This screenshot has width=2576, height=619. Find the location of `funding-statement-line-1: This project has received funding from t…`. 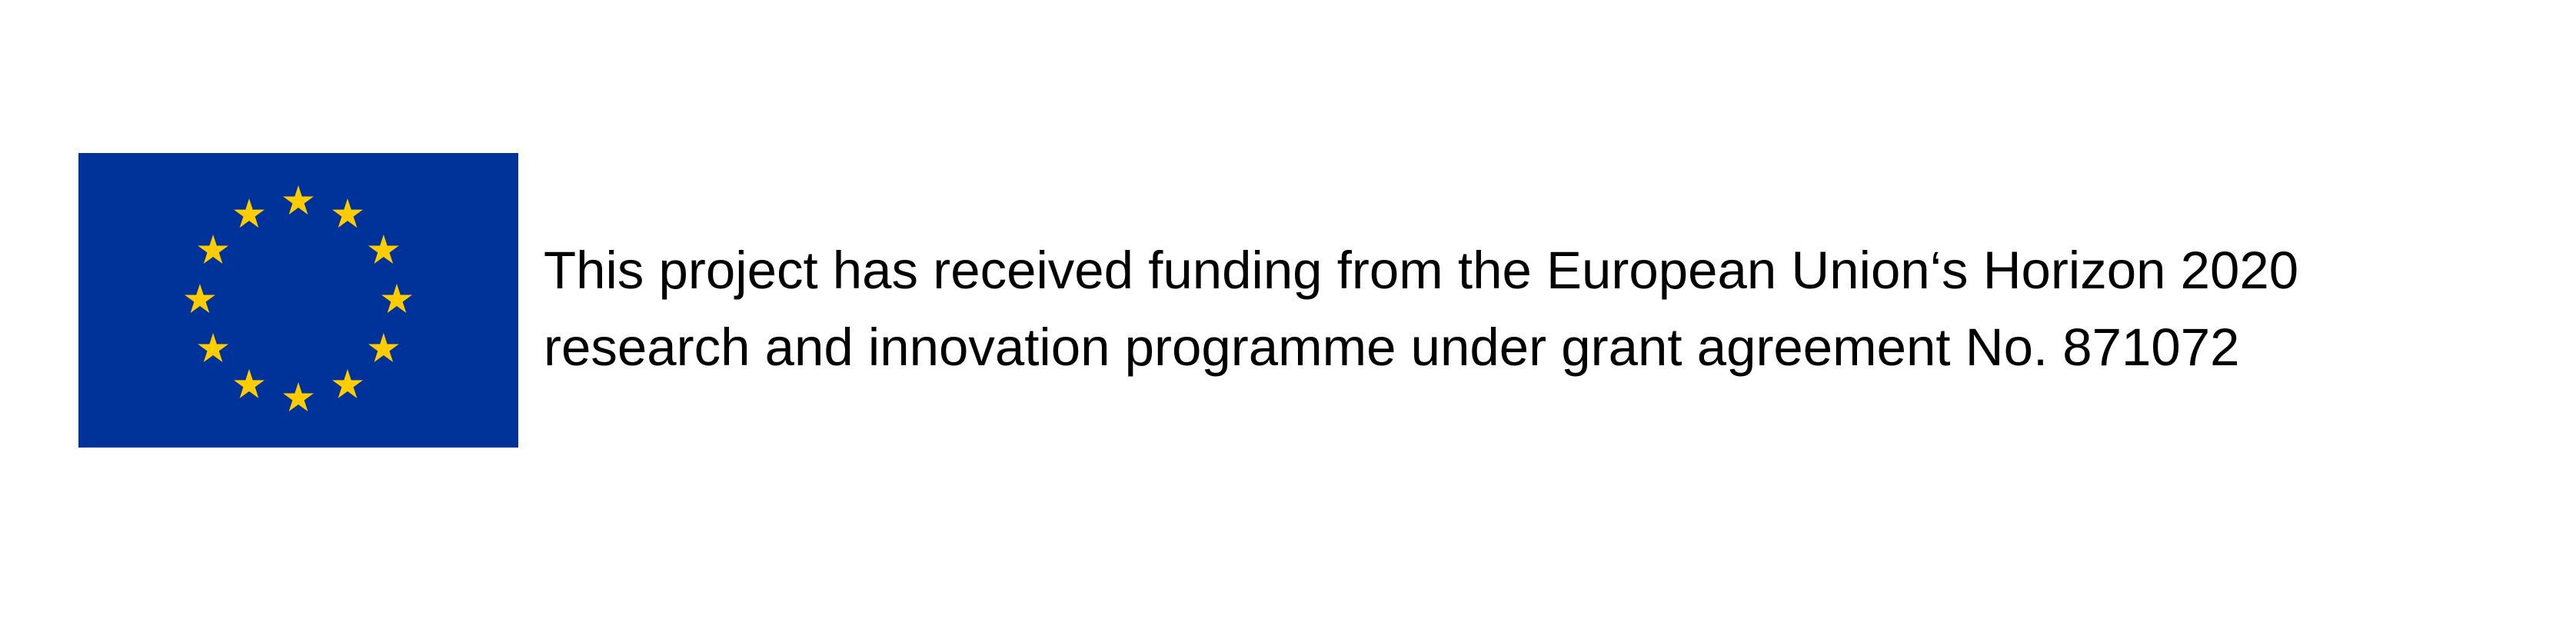

funding-statement-line-1: This project has received funding from t… is located at coordinates (1421, 270).